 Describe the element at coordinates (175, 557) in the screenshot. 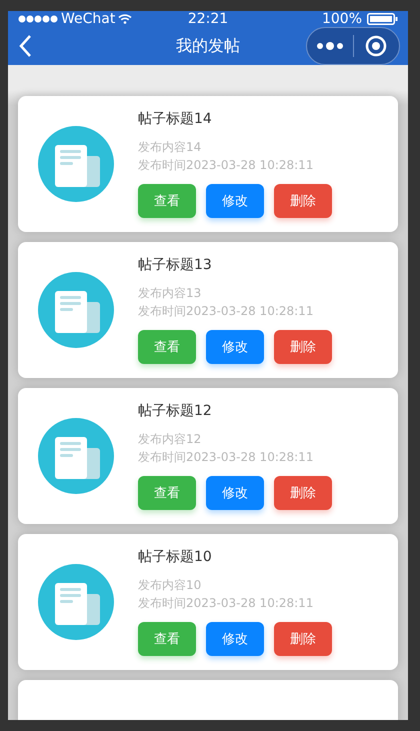

I see `post-title: 帖子标题10` at that location.